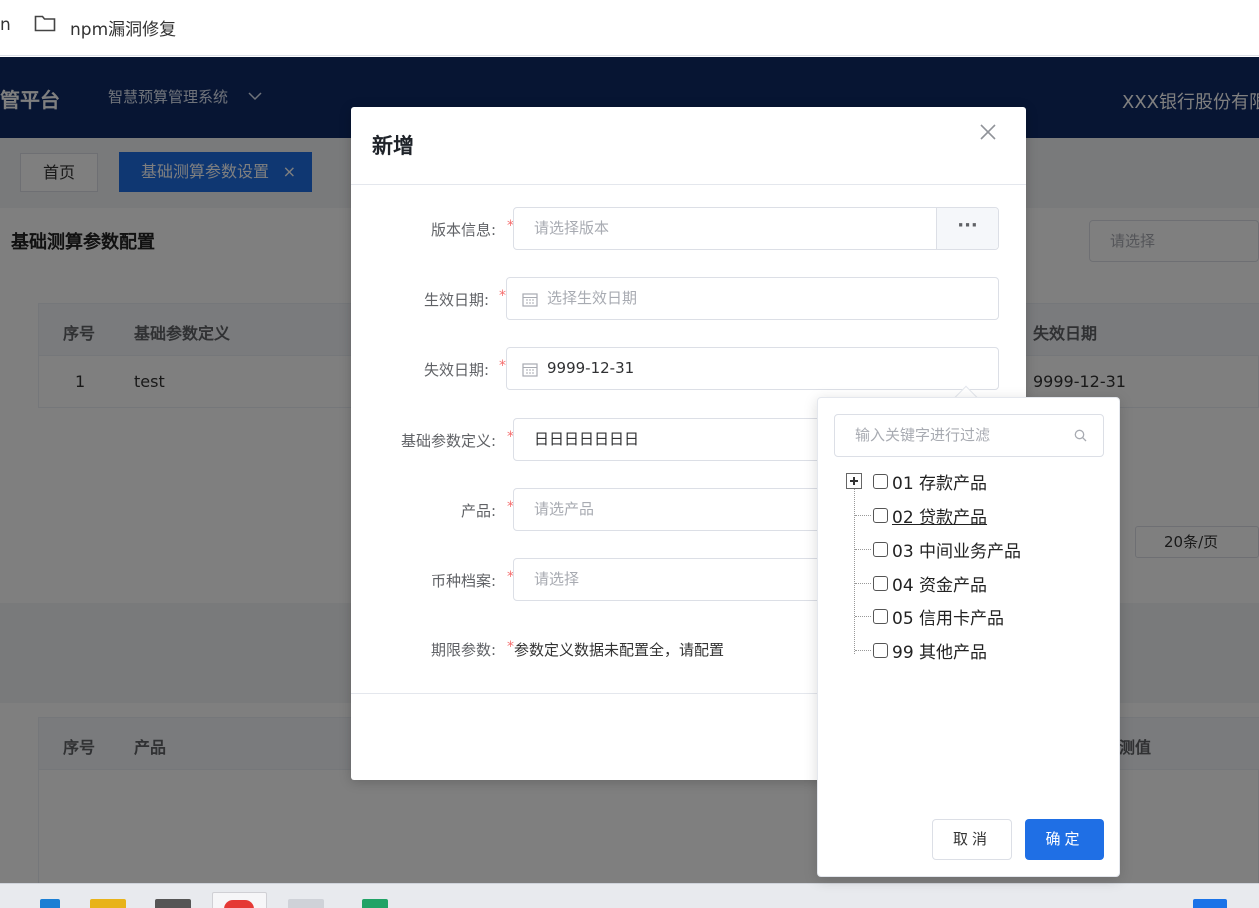  What do you see at coordinates (591, 368) in the screenshot?
I see `expire-date-value: 9999-12-31` at bounding box center [591, 368].